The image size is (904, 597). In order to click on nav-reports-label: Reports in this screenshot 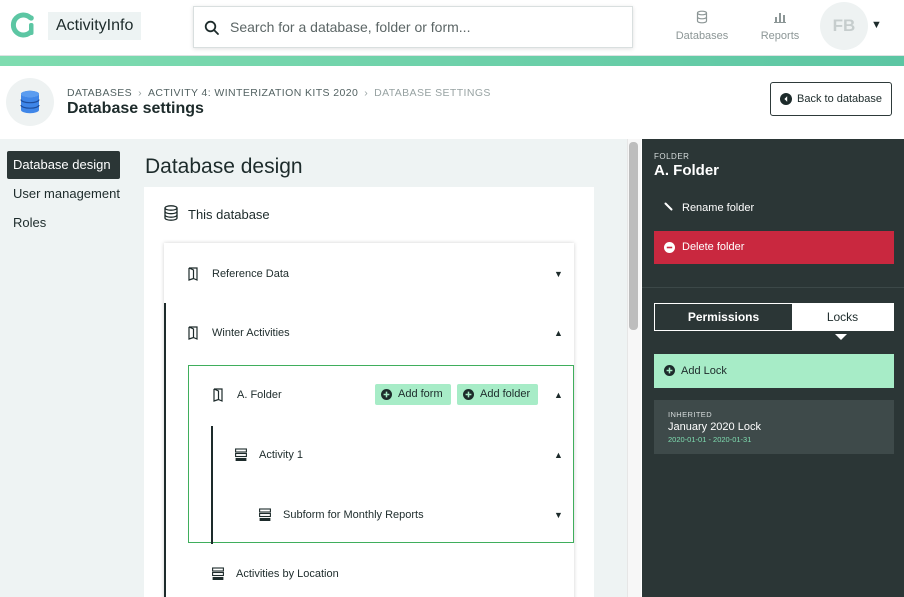, I will do `click(780, 36)`.